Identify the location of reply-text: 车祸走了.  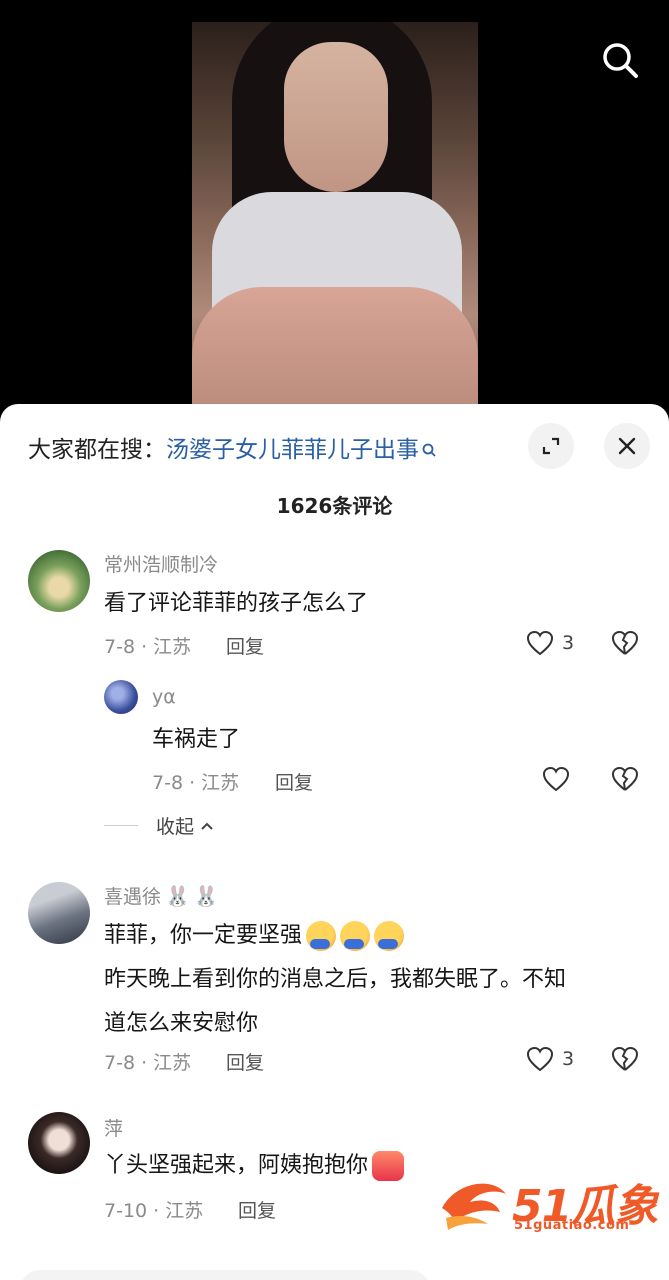
(196, 739).